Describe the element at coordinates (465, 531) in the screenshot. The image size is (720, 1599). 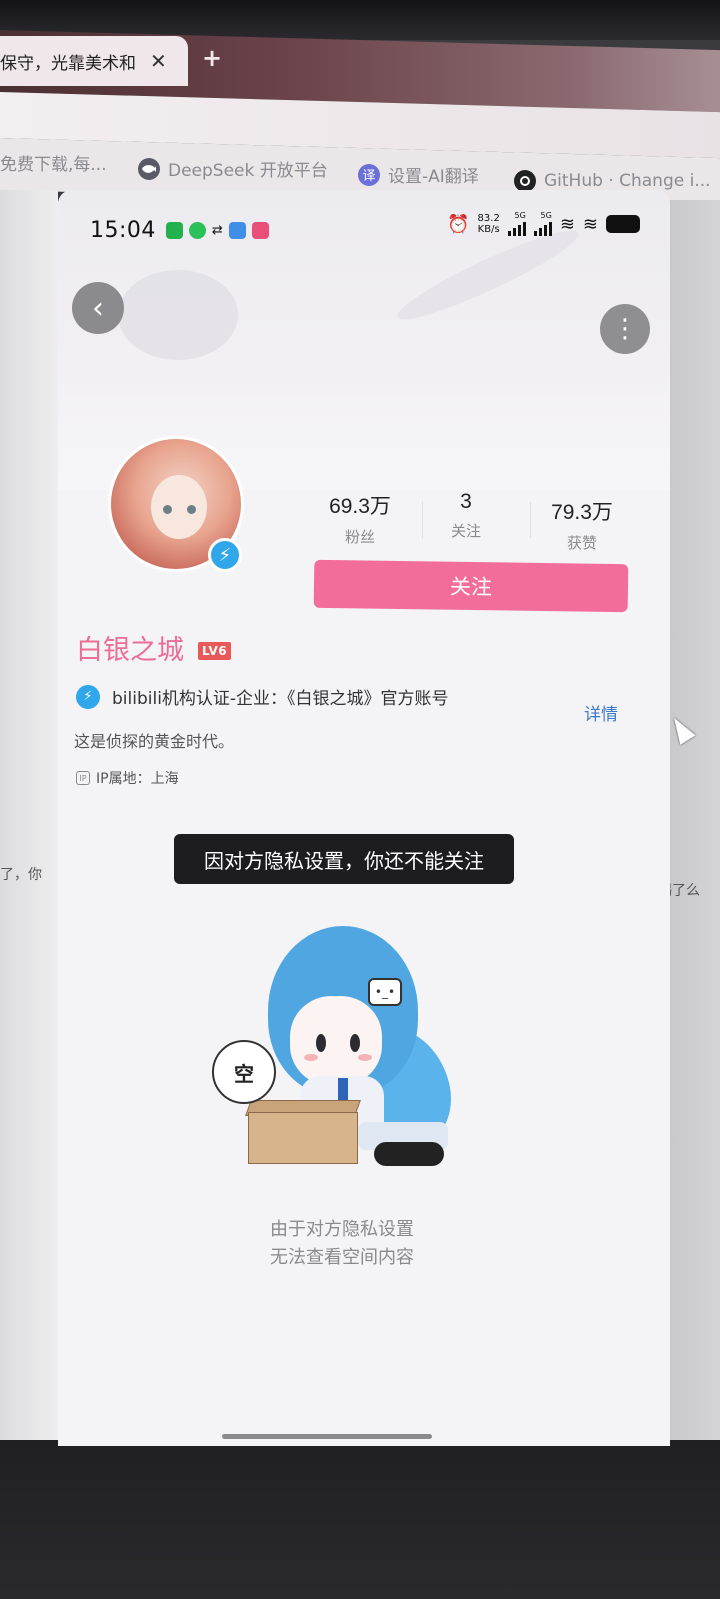
I see `stat-label: 关注` at that location.